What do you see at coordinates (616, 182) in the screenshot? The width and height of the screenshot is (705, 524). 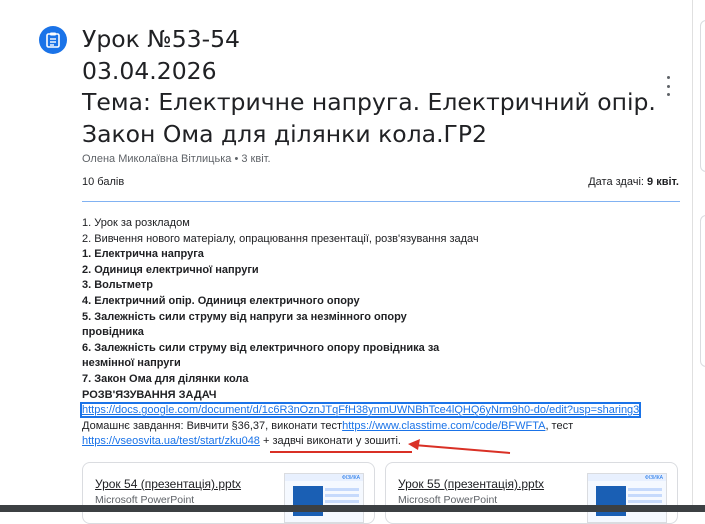 I see `due-label: Дата здачі:` at bounding box center [616, 182].